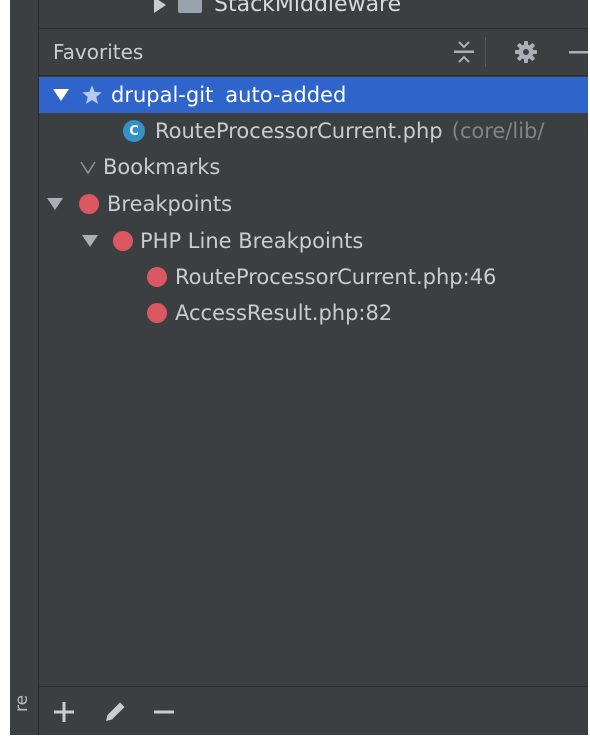 This screenshot has height=739, width=590. Describe the element at coordinates (160, 6) in the screenshot. I see `expand-arrow-icon` at that location.